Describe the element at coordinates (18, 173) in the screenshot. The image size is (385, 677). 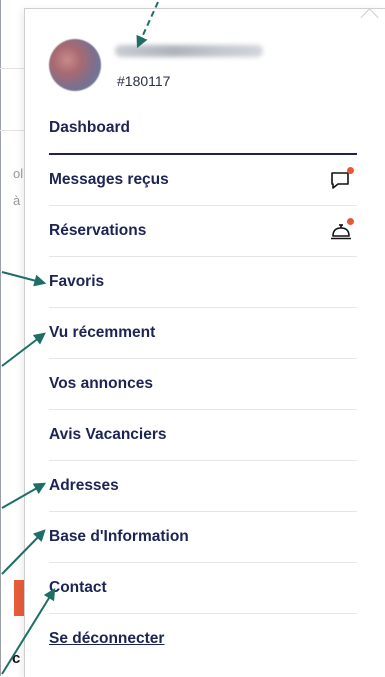
I see `background-text: ol` at that location.